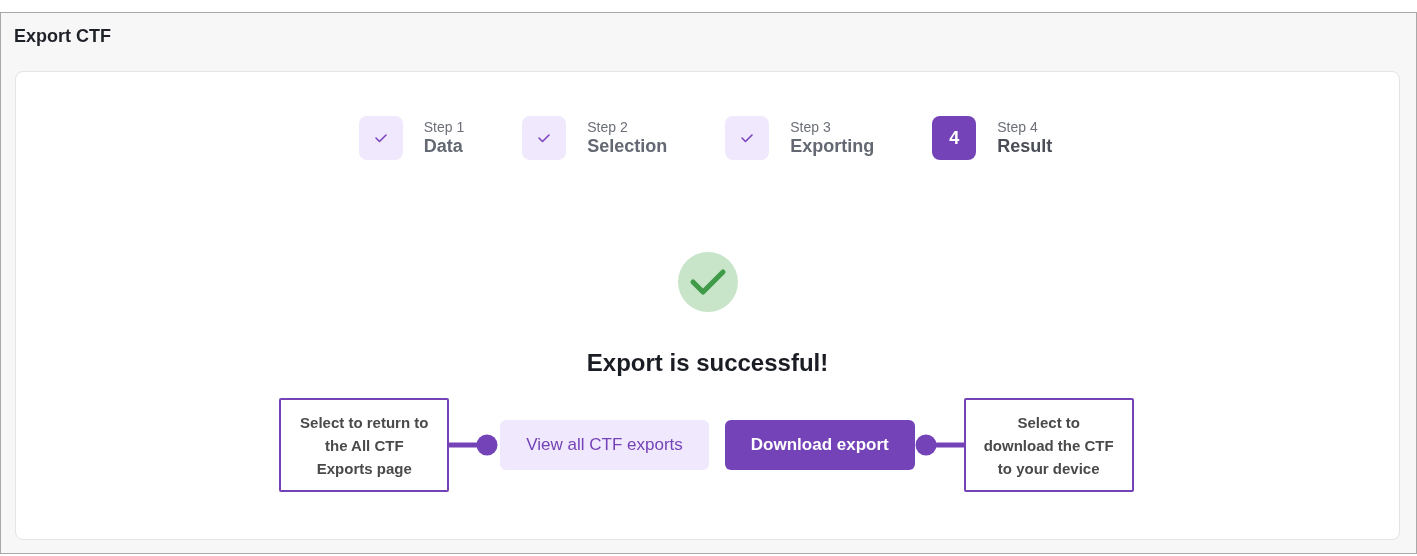 The image size is (1417, 556). I want to click on step-caption: Step 4, so click(1018, 127).